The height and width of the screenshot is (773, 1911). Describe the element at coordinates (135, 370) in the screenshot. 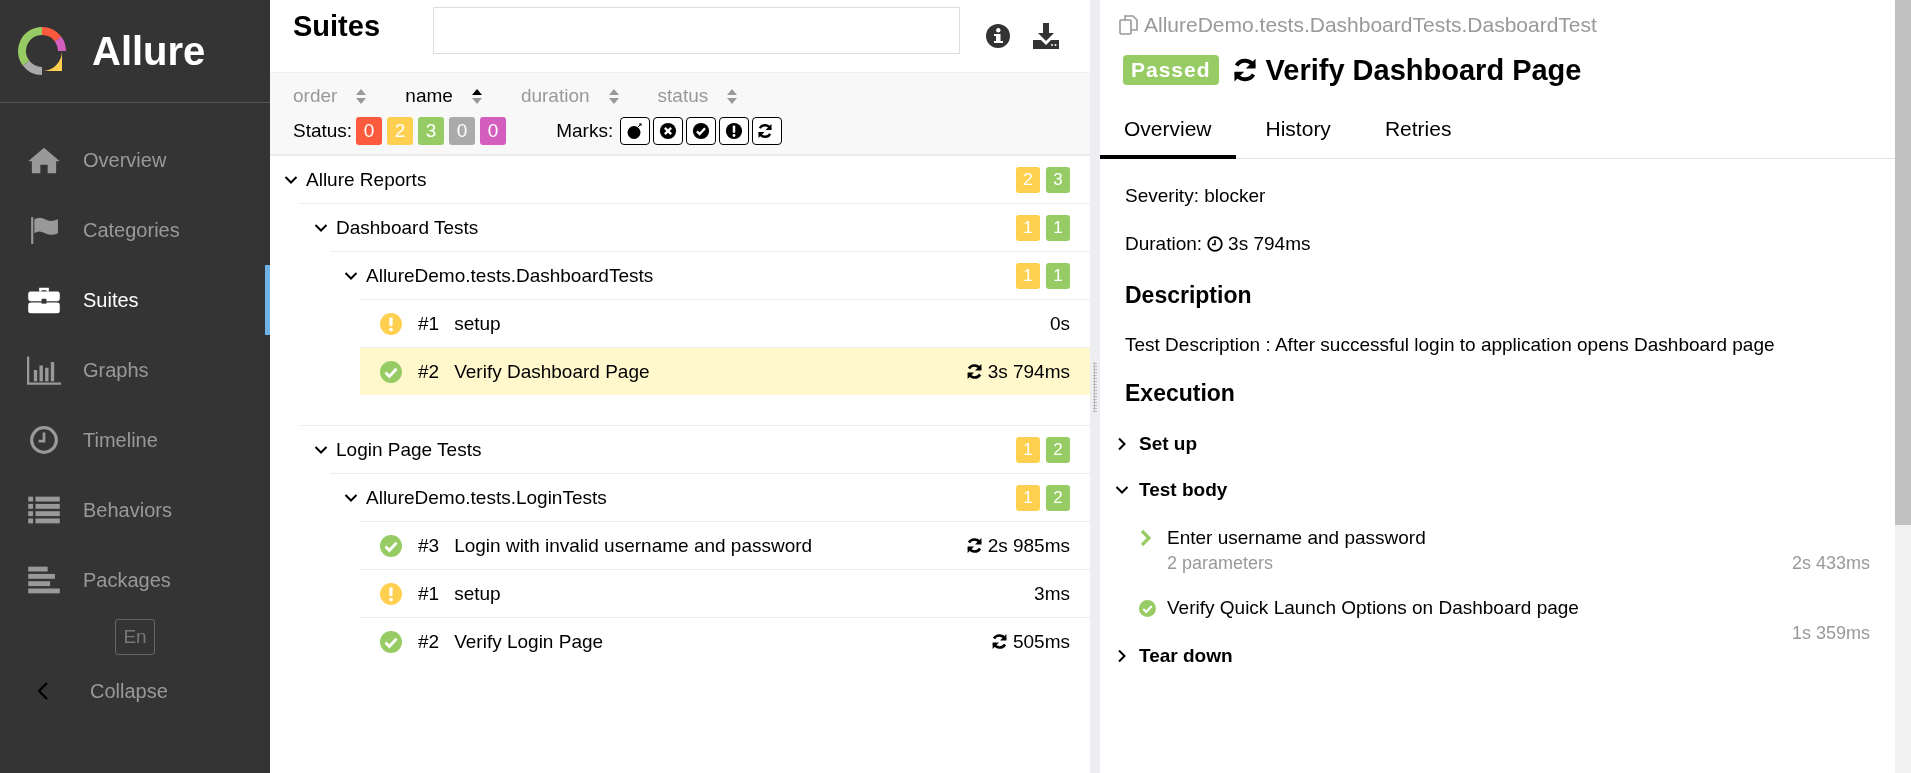

I see `nav-item: Graphs` at that location.